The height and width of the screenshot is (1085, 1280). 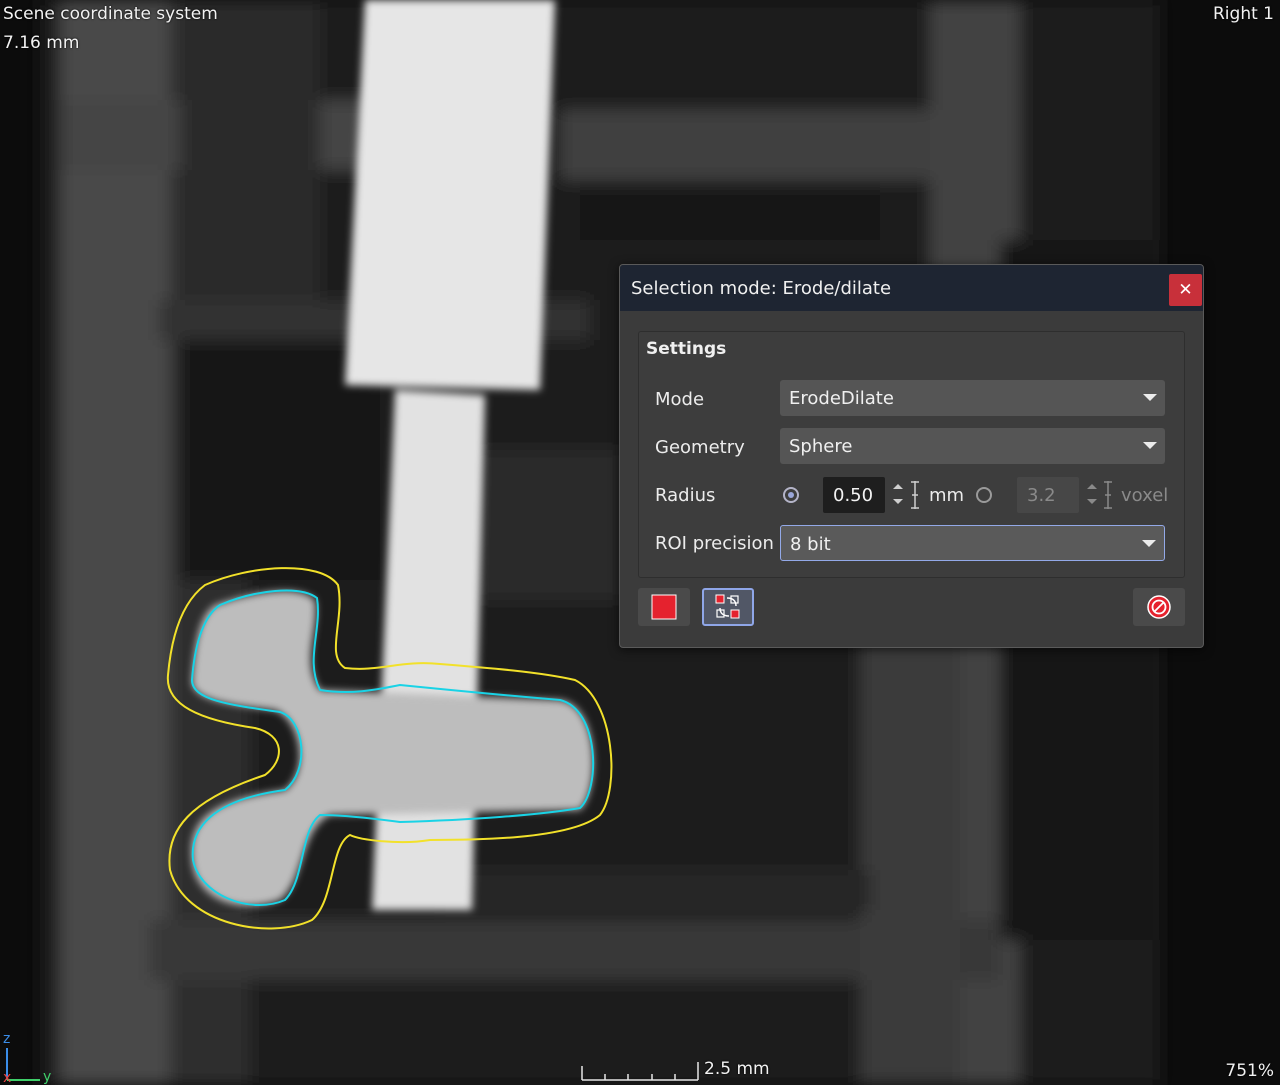 What do you see at coordinates (898, 494) in the screenshot?
I see `radius-mm-spinner` at bounding box center [898, 494].